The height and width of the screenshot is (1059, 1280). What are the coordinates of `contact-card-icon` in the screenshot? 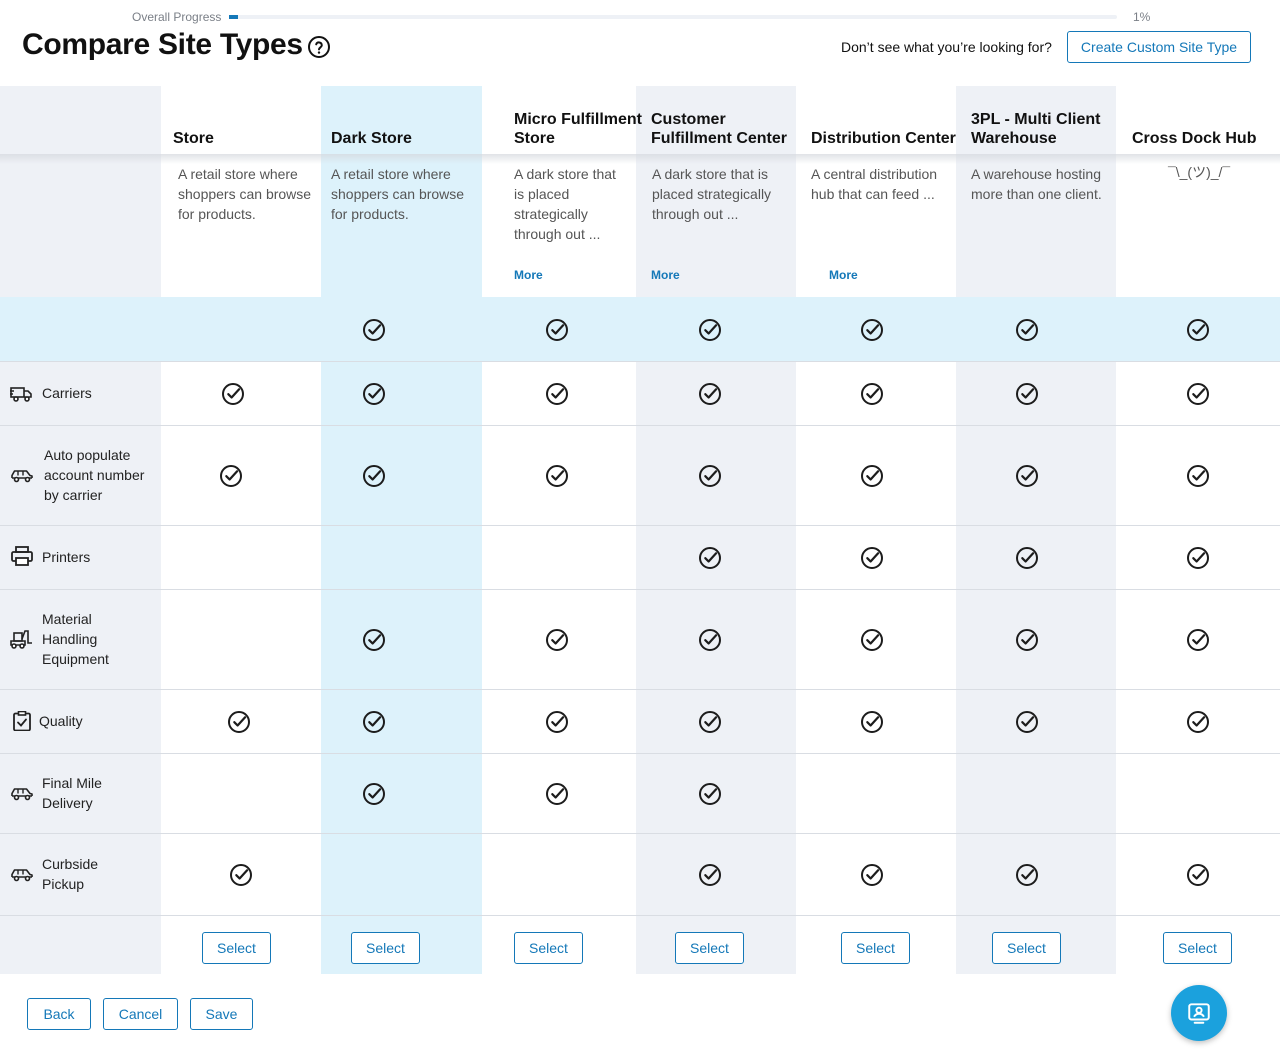 It's located at (1199, 1013).